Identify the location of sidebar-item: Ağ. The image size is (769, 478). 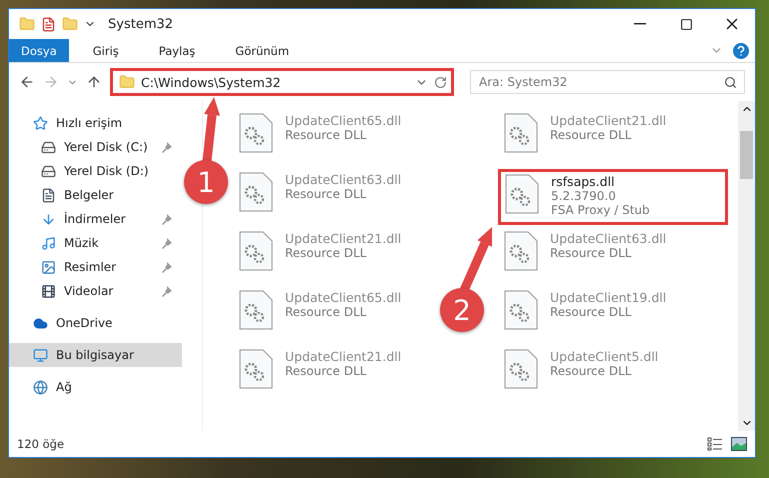
(95, 387).